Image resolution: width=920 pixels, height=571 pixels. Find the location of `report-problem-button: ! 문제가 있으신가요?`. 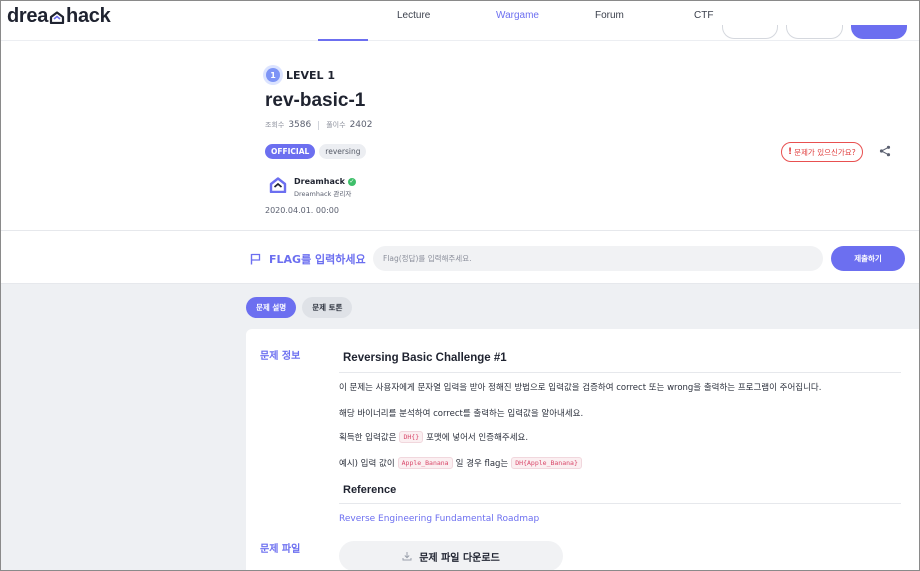

report-problem-button: ! 문제가 있으신가요? is located at coordinates (822, 152).